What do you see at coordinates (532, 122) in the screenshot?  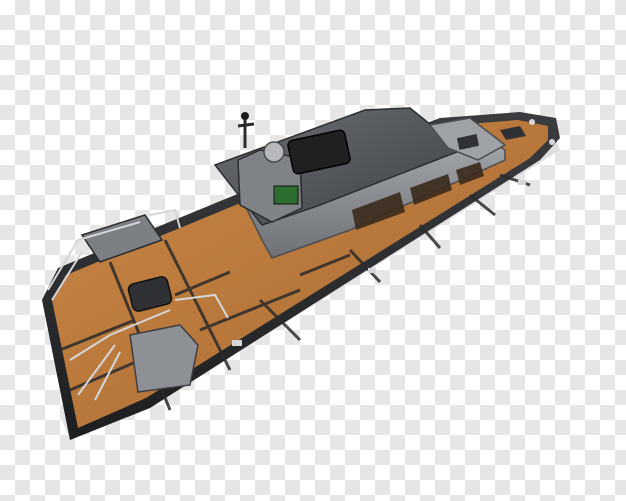 I see `bow-cleat` at bounding box center [532, 122].